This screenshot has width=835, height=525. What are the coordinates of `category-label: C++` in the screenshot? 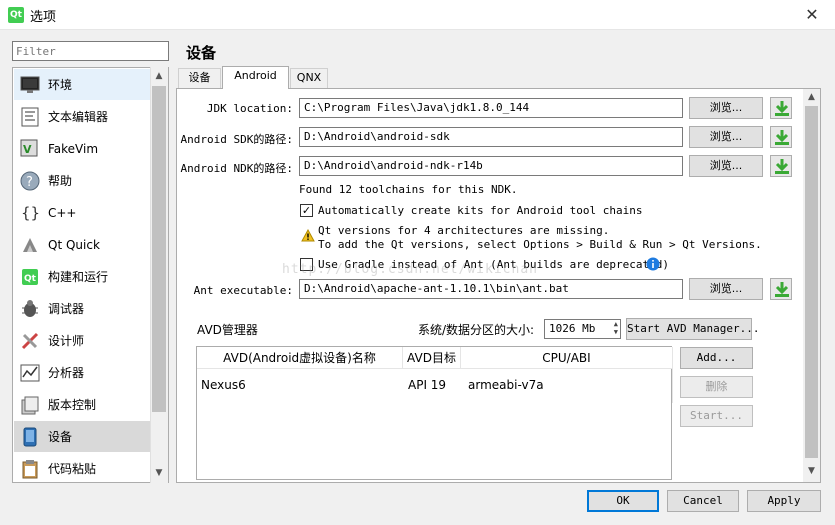 It's located at (62, 212).